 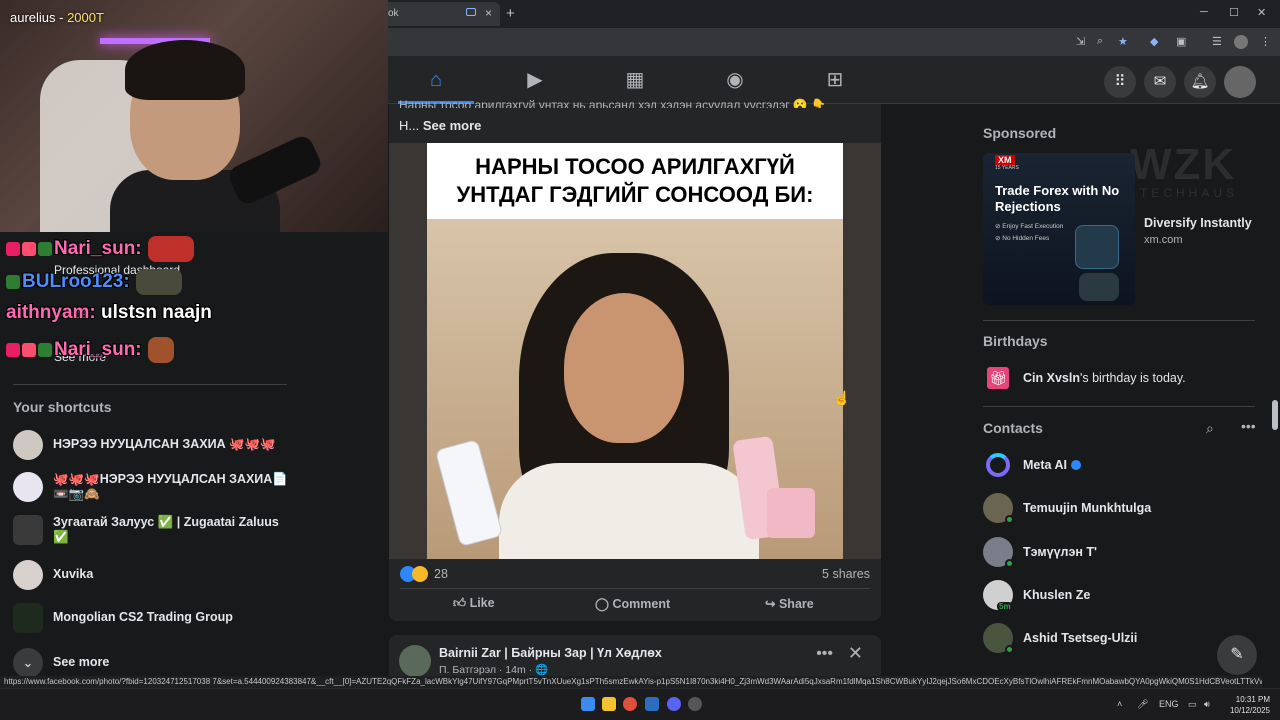 I want to click on shortcut-item: Xuvika, so click(x=198, y=578).